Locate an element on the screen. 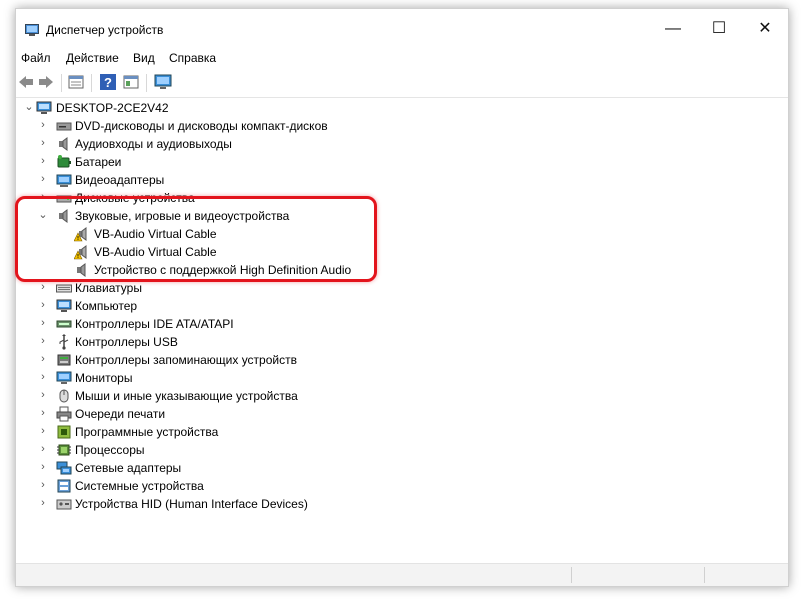 This screenshot has width=803, height=599. tree-category-label: Программные устройства is located at coordinates (147, 432).